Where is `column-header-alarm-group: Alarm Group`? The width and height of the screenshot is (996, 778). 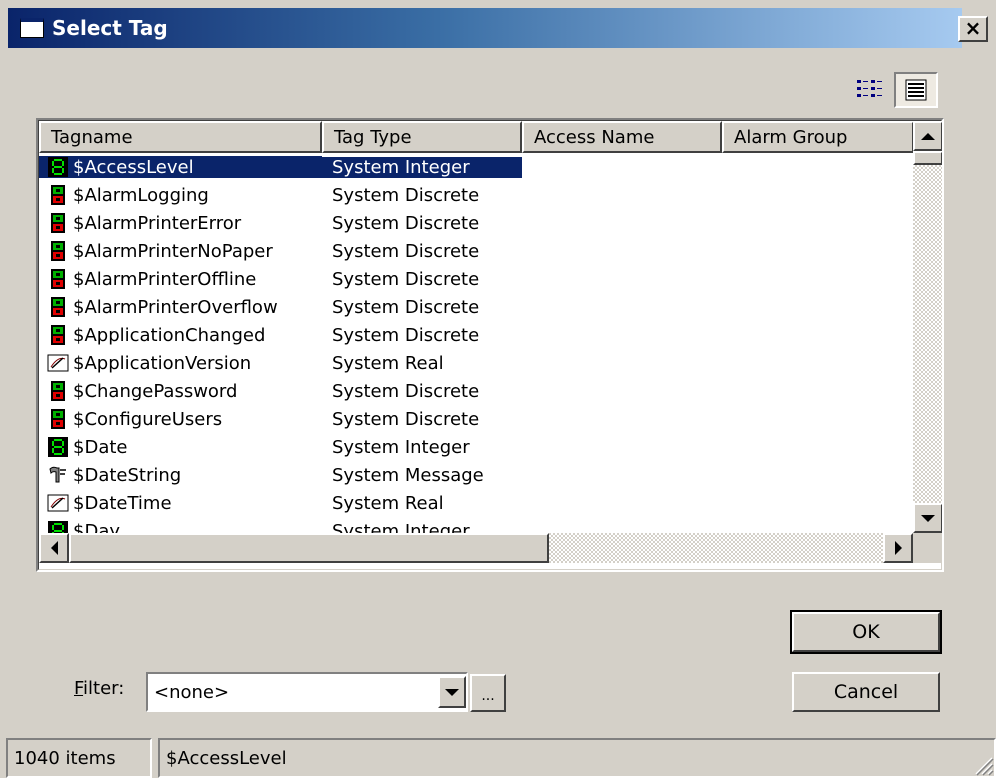
column-header-alarm-group: Alarm Group is located at coordinates (818, 137).